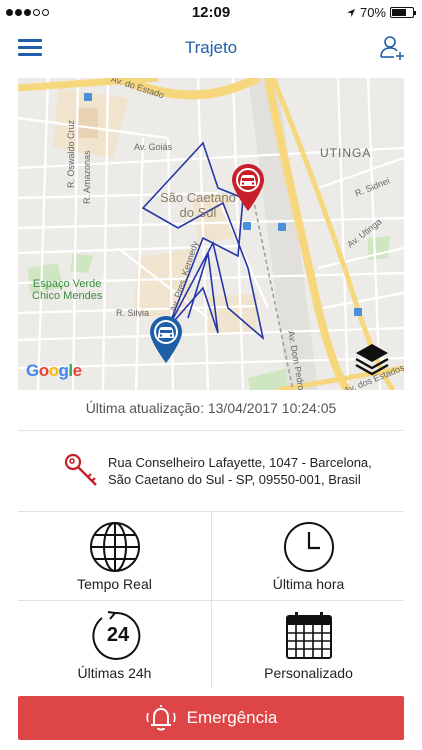  What do you see at coordinates (161, 718) in the screenshot?
I see `alarm-bell-icon` at bounding box center [161, 718].